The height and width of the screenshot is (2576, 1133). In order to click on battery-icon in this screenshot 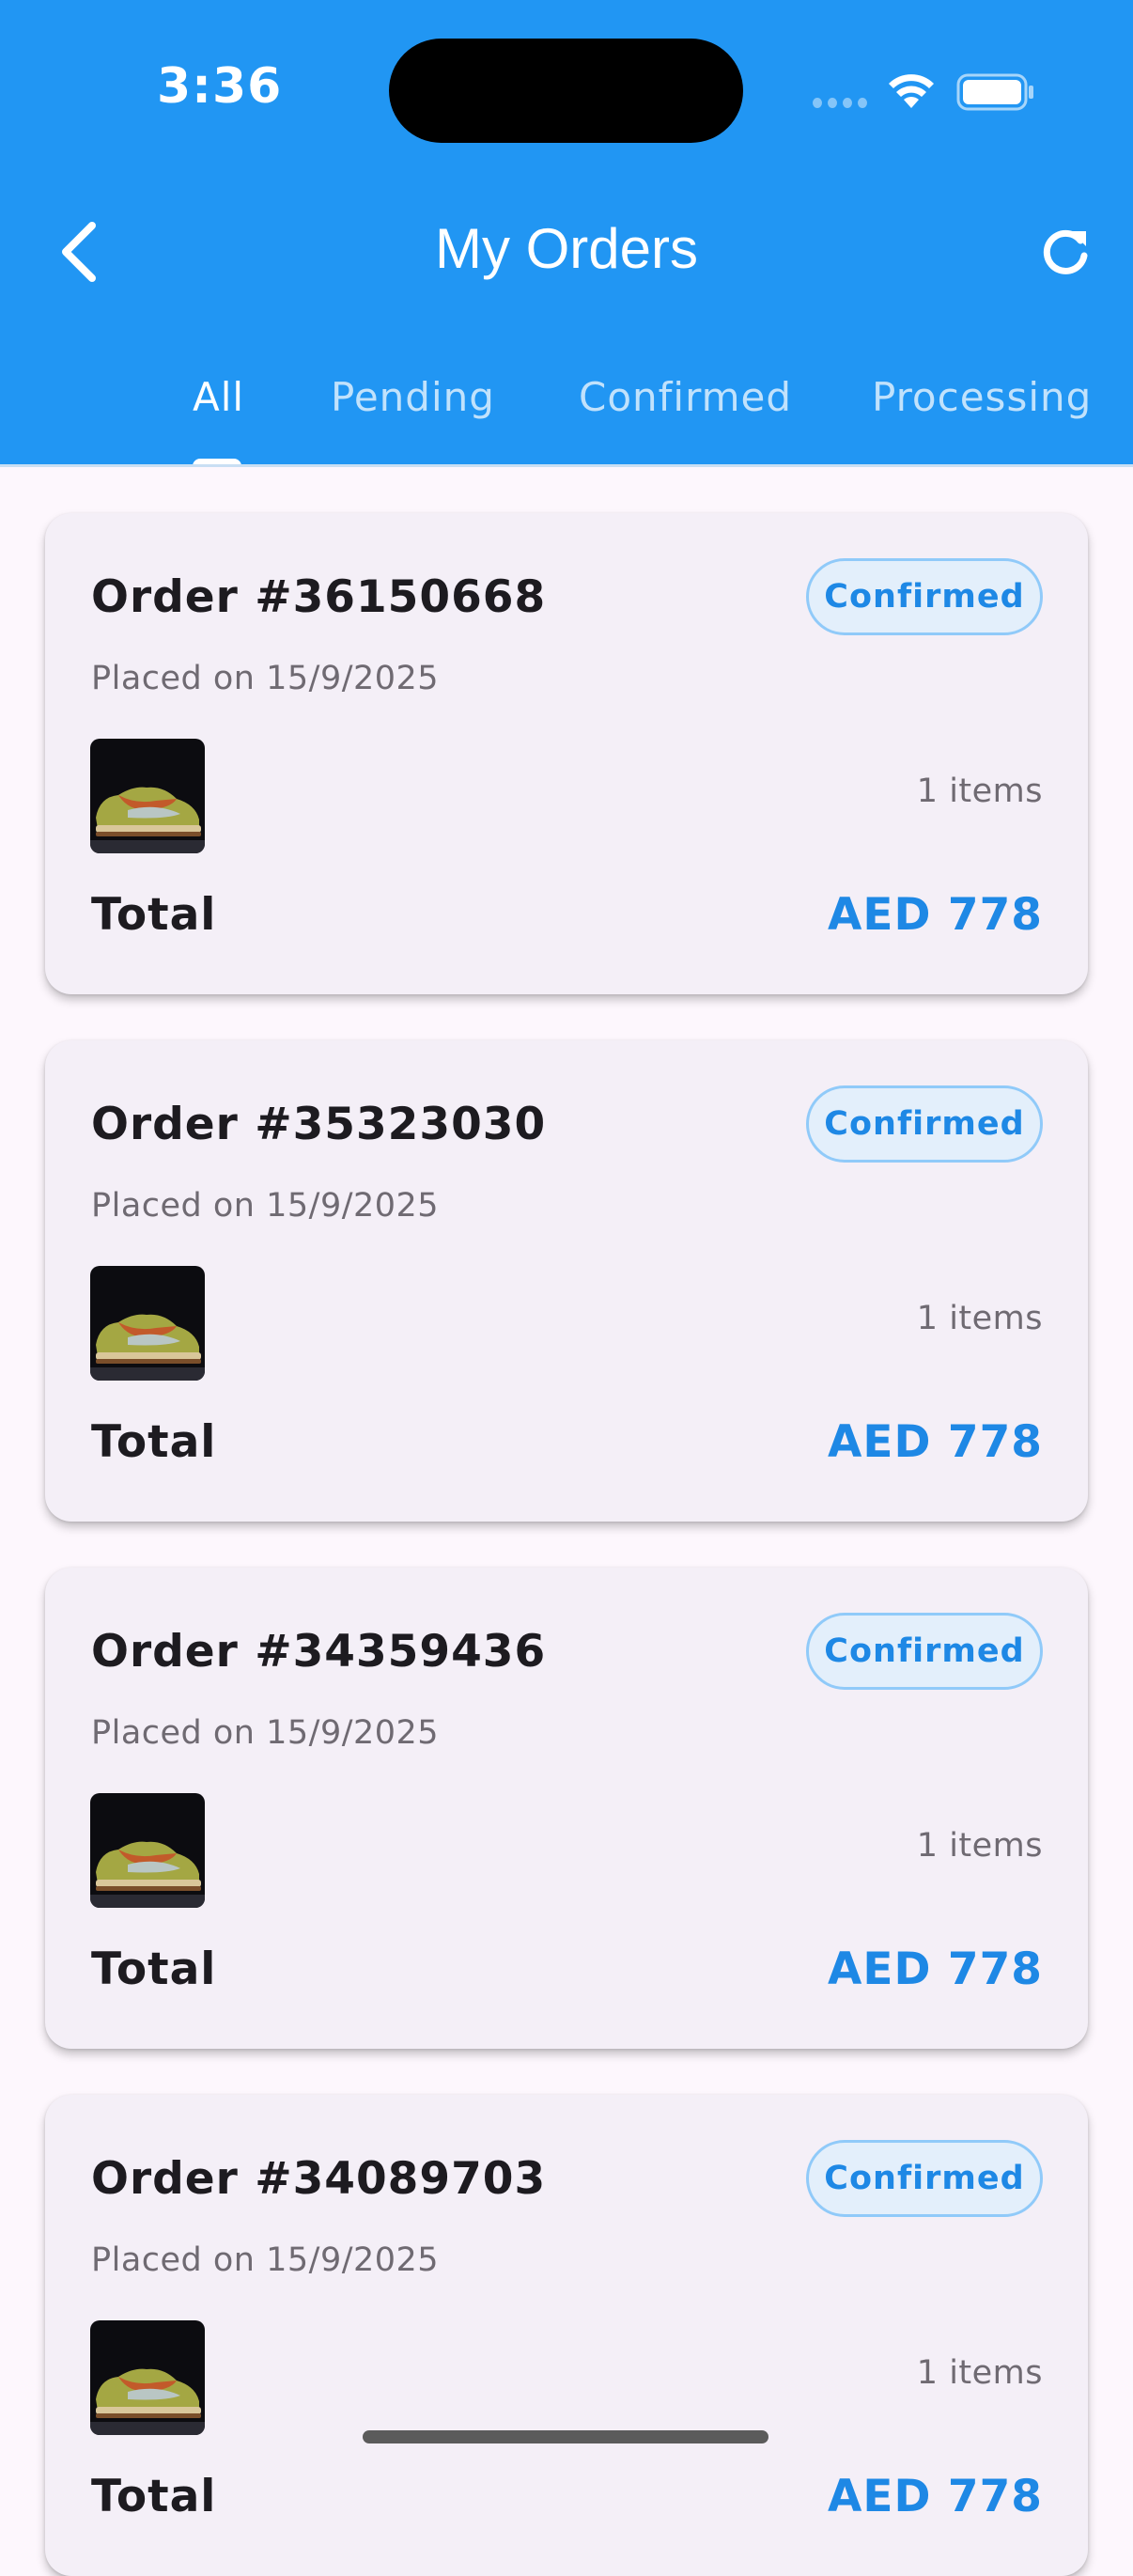, I will do `click(994, 92)`.